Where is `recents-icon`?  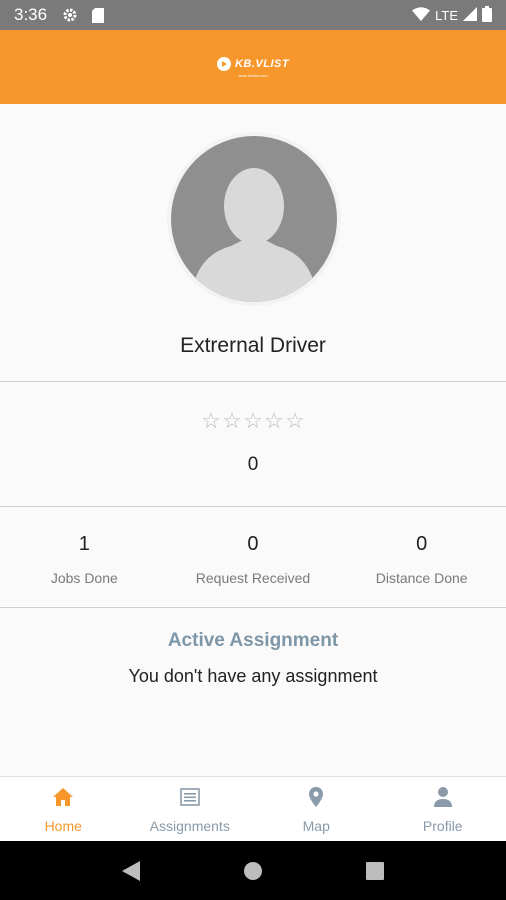 recents-icon is located at coordinates (375, 871).